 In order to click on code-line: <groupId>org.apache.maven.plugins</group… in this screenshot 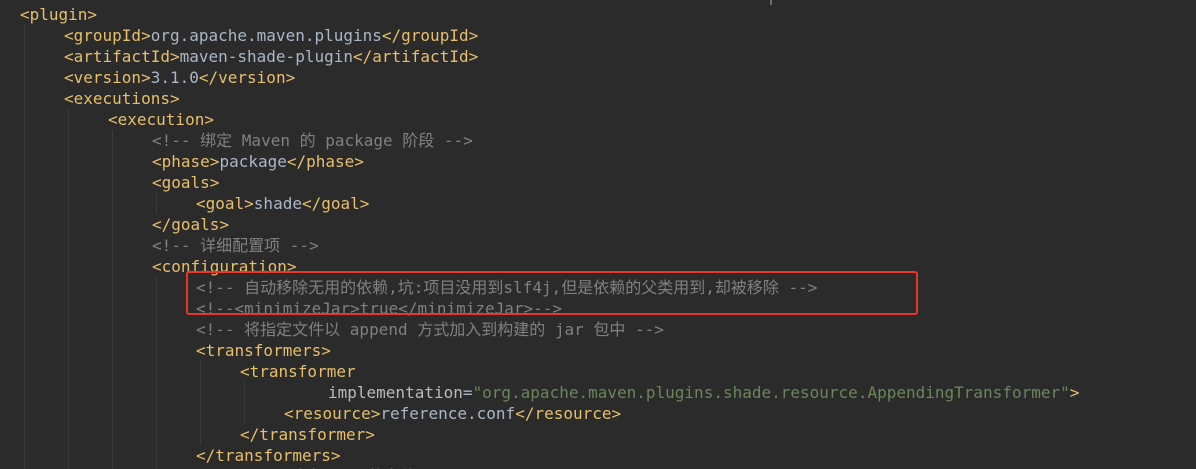, I will do `click(271, 35)`.